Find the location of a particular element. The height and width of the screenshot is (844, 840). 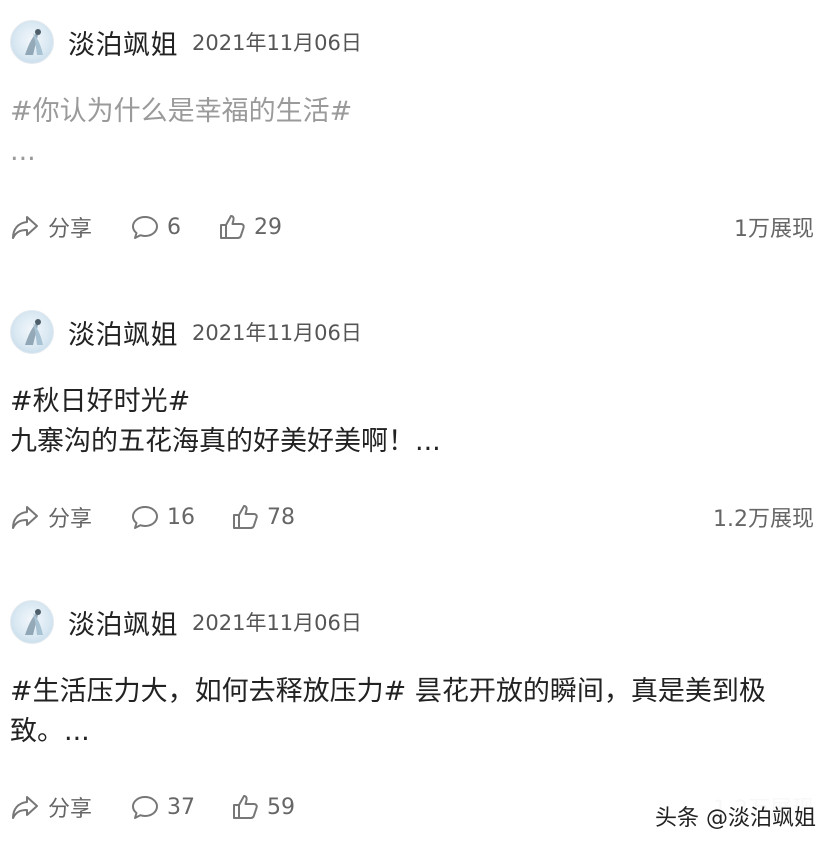

like-button: 78 is located at coordinates (263, 517).